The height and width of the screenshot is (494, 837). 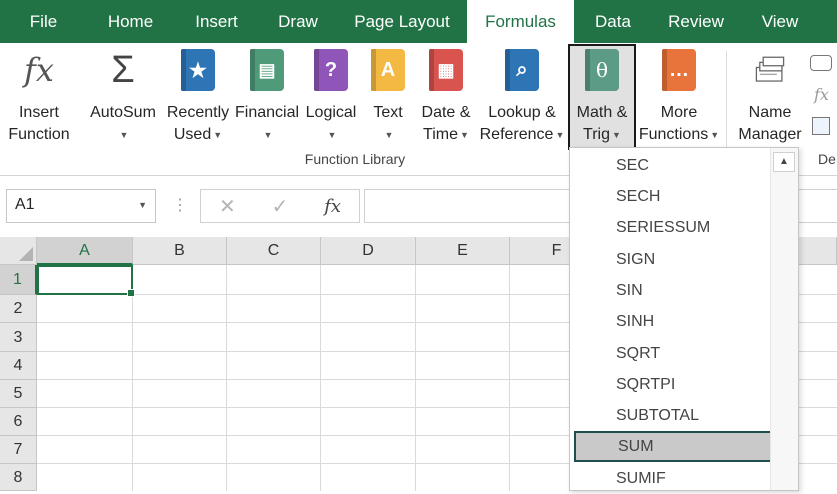 What do you see at coordinates (602, 97) in the screenshot?
I see `math-trig-button: θ Math & Trig ▼` at bounding box center [602, 97].